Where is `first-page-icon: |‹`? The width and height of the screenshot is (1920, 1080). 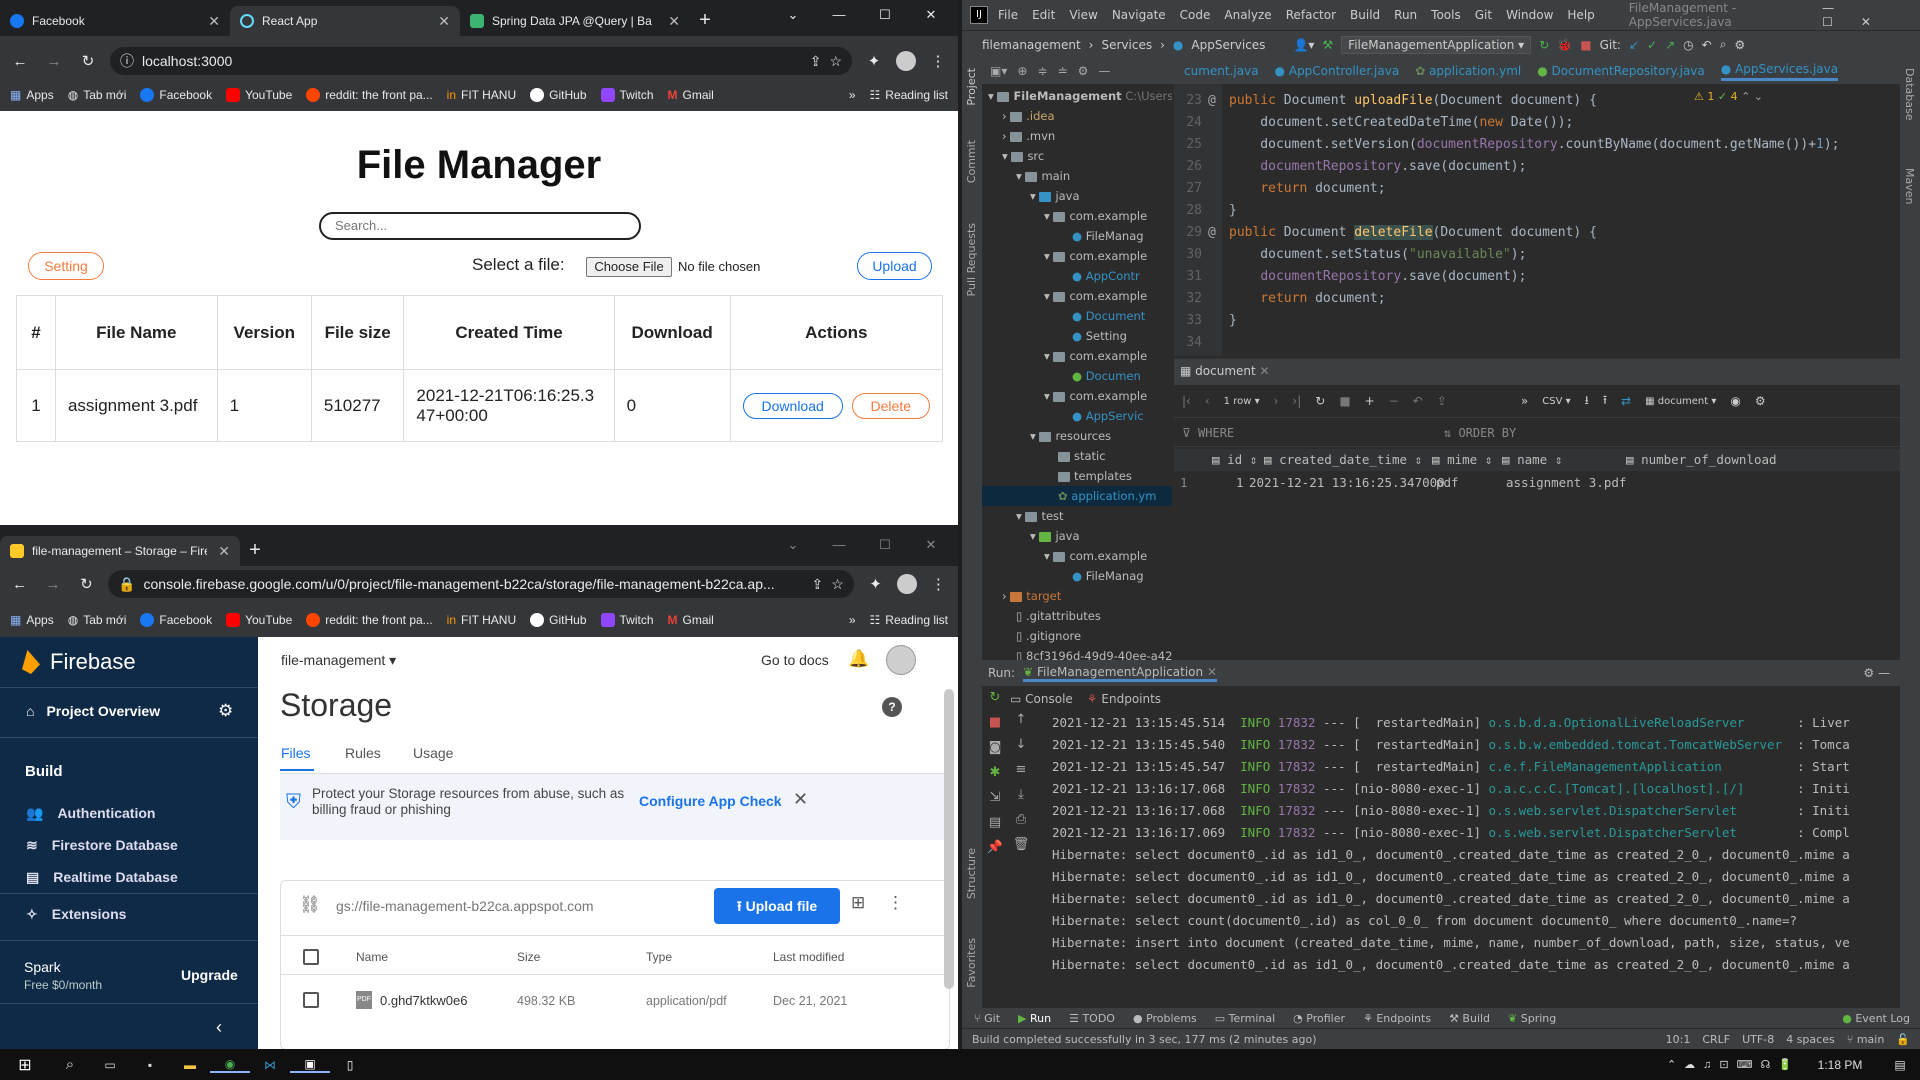 first-page-icon: |‹ is located at coordinates (1186, 401).